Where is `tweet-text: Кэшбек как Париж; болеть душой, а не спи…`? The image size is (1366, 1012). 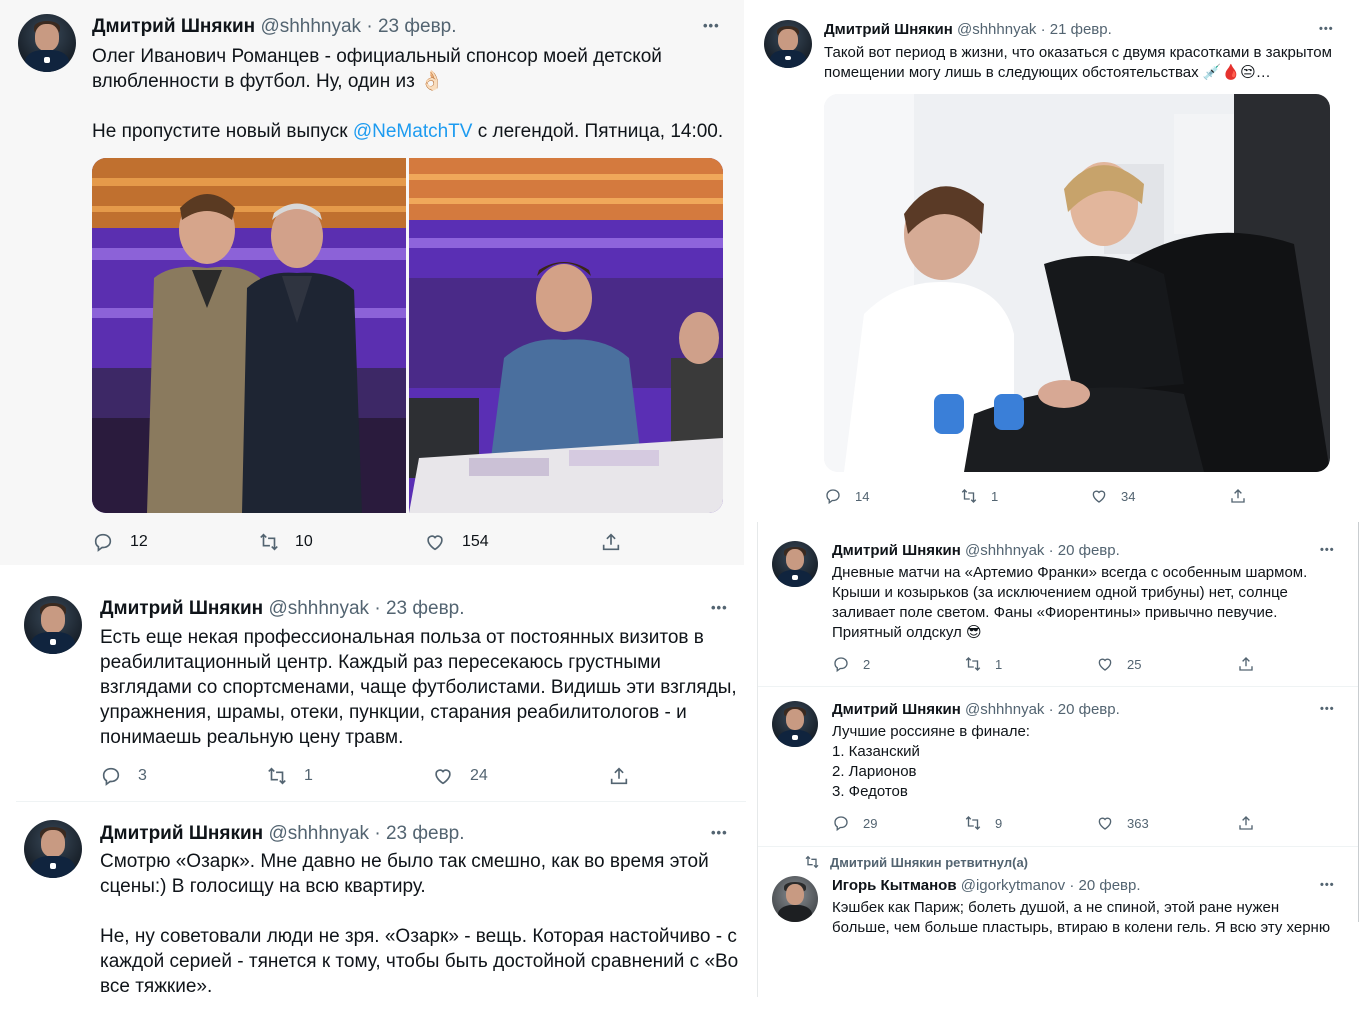
tweet-text: Кэшбек как Париж; болеть душой, а не спи… is located at coordinates (1092, 917).